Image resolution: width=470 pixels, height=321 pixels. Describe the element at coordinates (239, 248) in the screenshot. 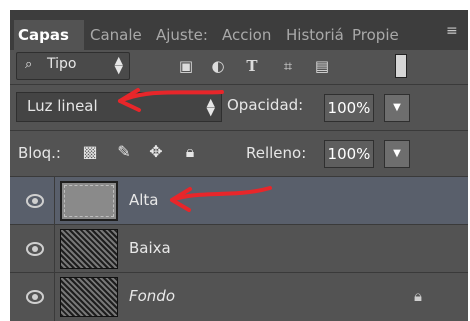

I see `layer-row-baixa: Baixa` at that location.